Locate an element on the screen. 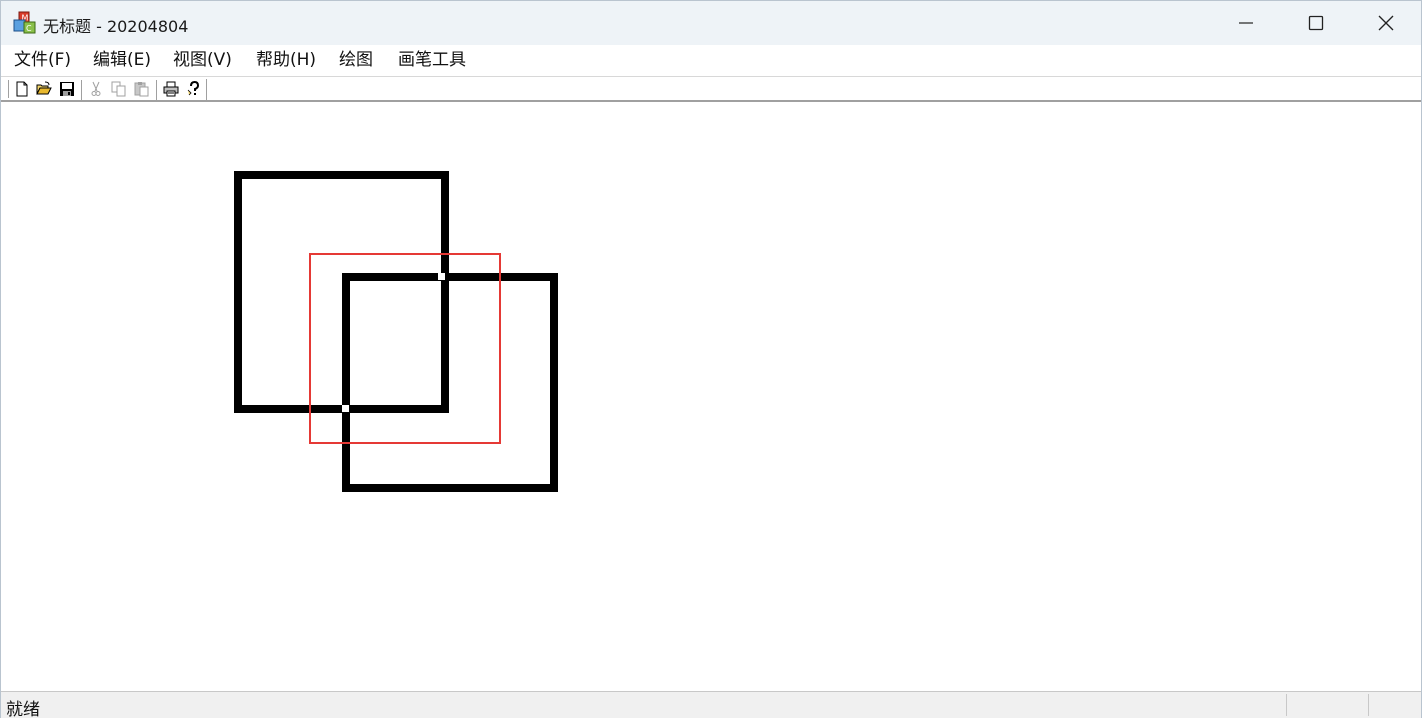 This screenshot has width=1422, height=718. open-button is located at coordinates (44, 89).